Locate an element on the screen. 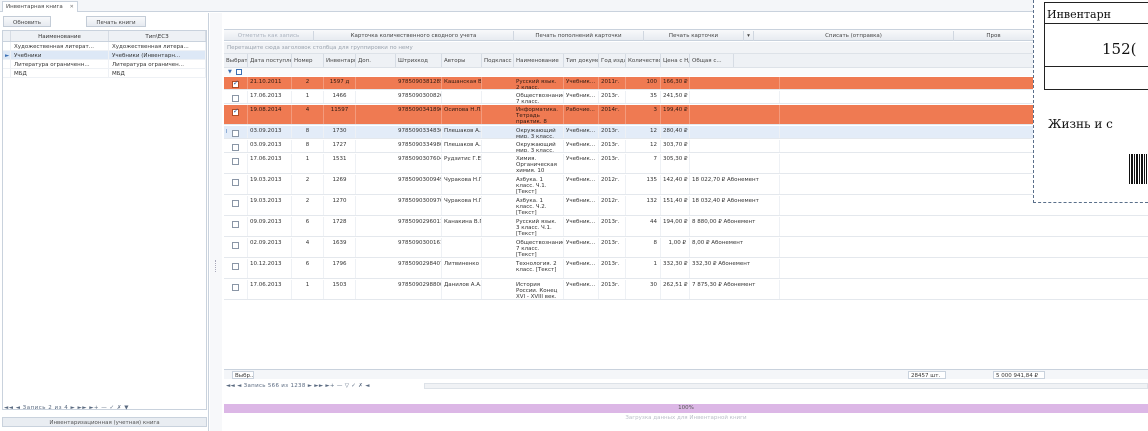  mark-record-button: Отметить как запись is located at coordinates (269, 36).